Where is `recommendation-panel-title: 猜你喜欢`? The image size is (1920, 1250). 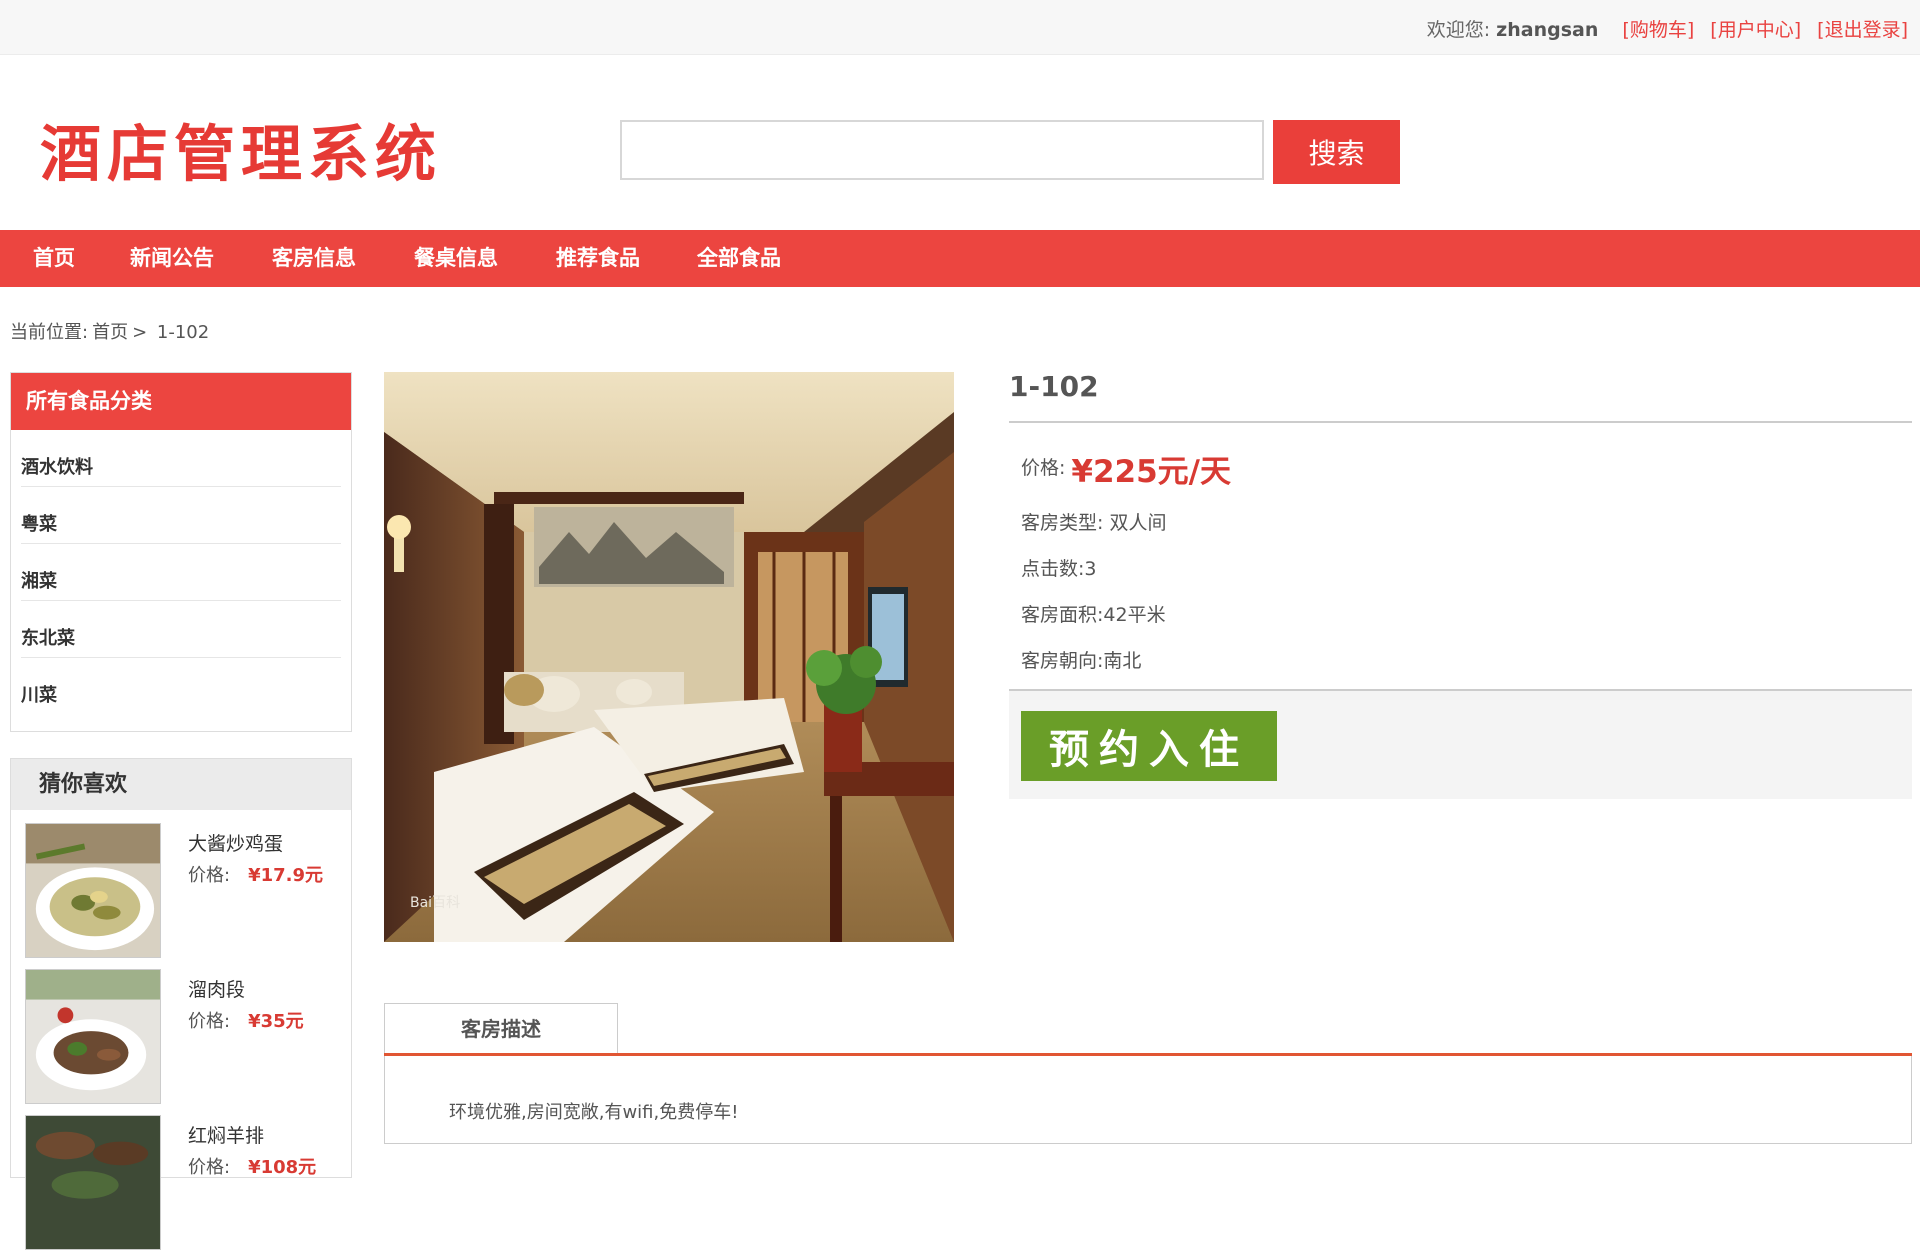
recommendation-panel-title: 猜你喜欢 is located at coordinates (181, 784).